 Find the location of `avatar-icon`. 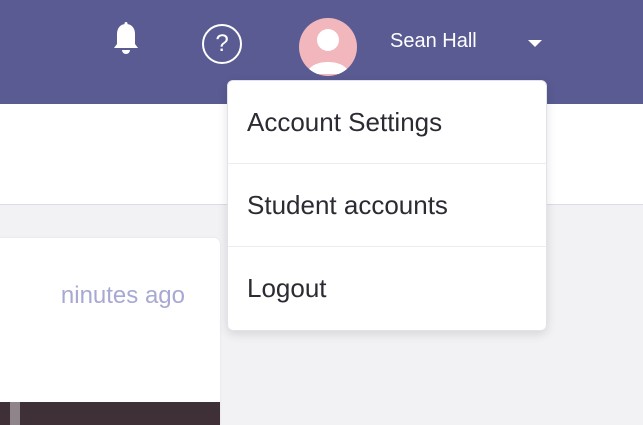

avatar-icon is located at coordinates (328, 51).